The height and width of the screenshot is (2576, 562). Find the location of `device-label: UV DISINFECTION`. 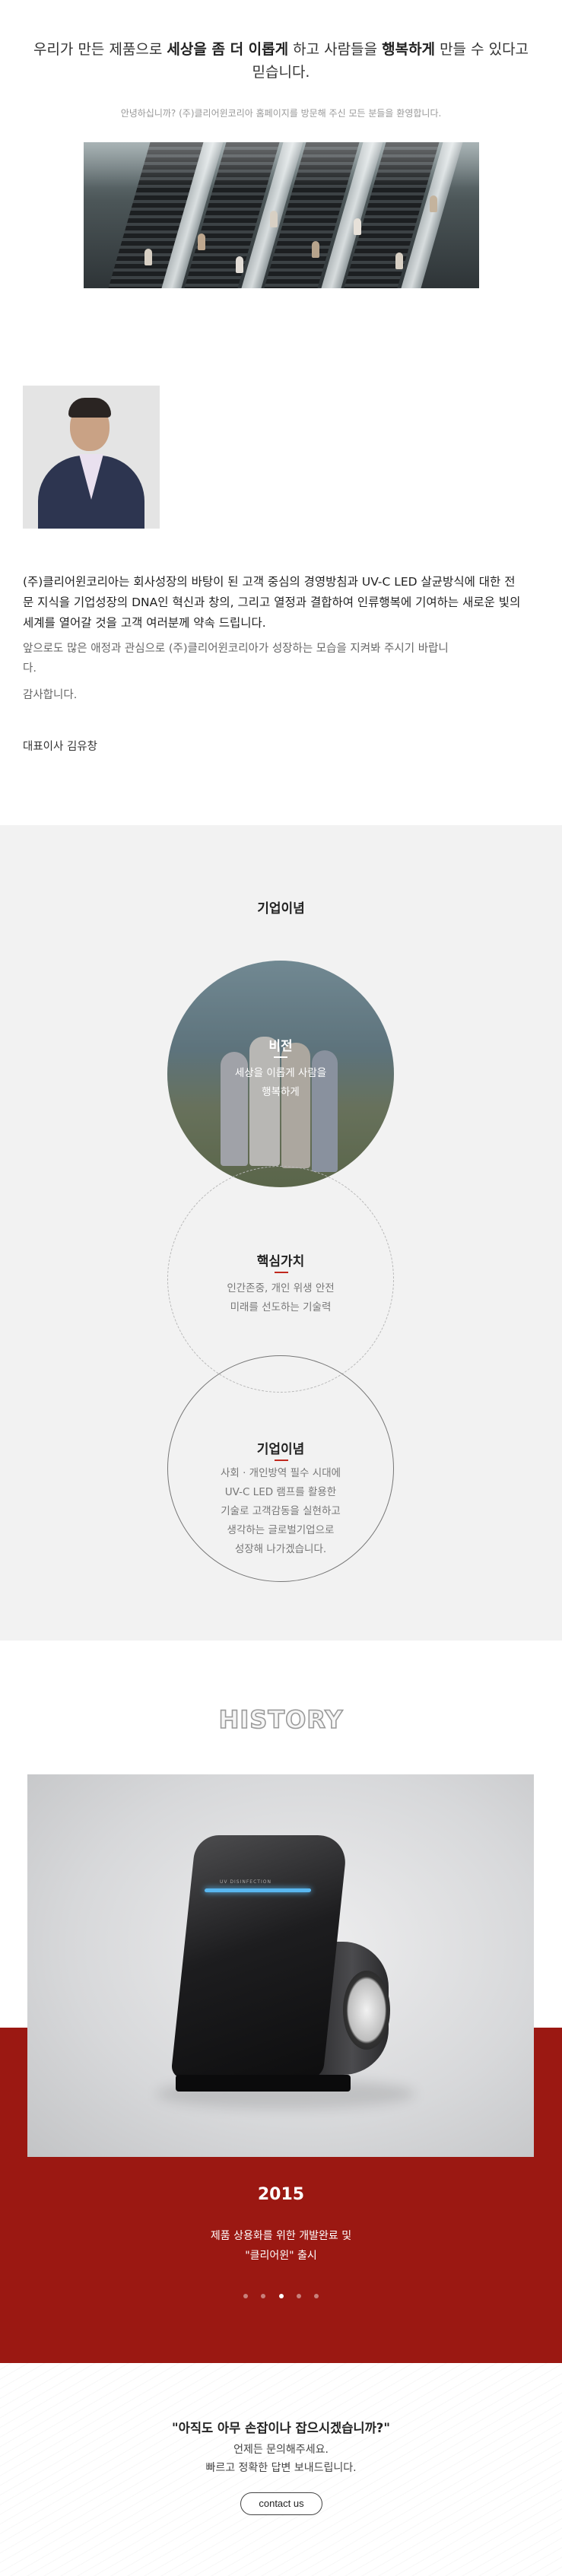

device-label: UV DISINFECTION is located at coordinates (245, 1882).